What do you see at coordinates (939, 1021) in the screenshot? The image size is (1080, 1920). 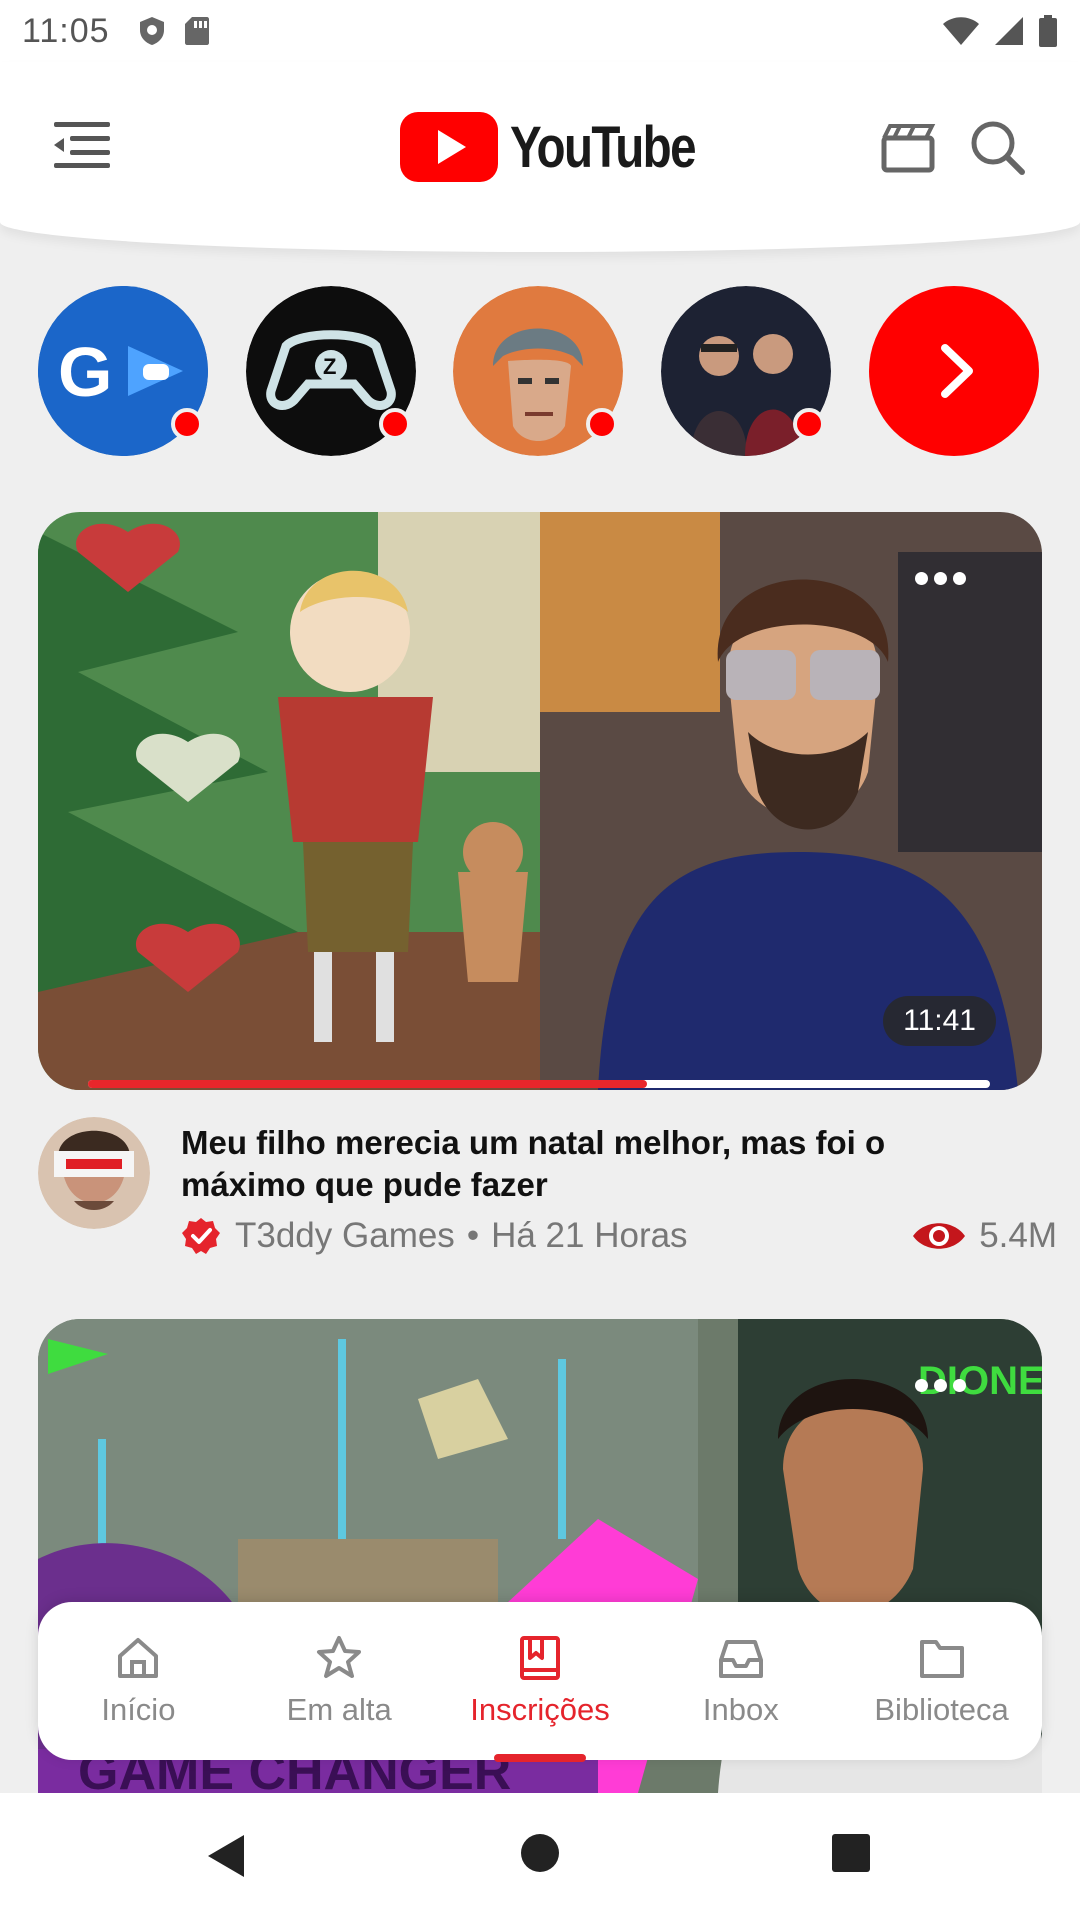 I see `video-duration: 11:41` at bounding box center [939, 1021].